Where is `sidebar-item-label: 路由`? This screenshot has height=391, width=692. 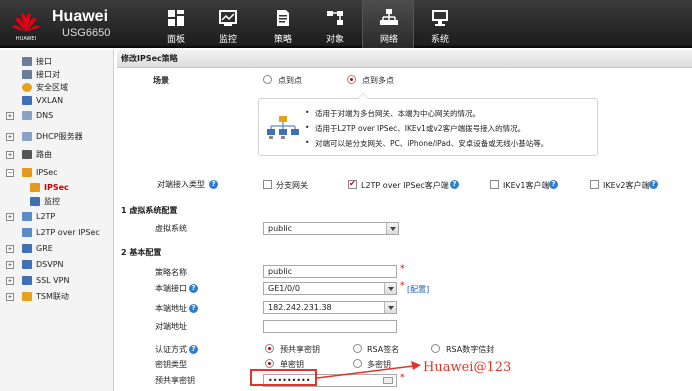
sidebar-item-label: 路由 is located at coordinates (44, 154).